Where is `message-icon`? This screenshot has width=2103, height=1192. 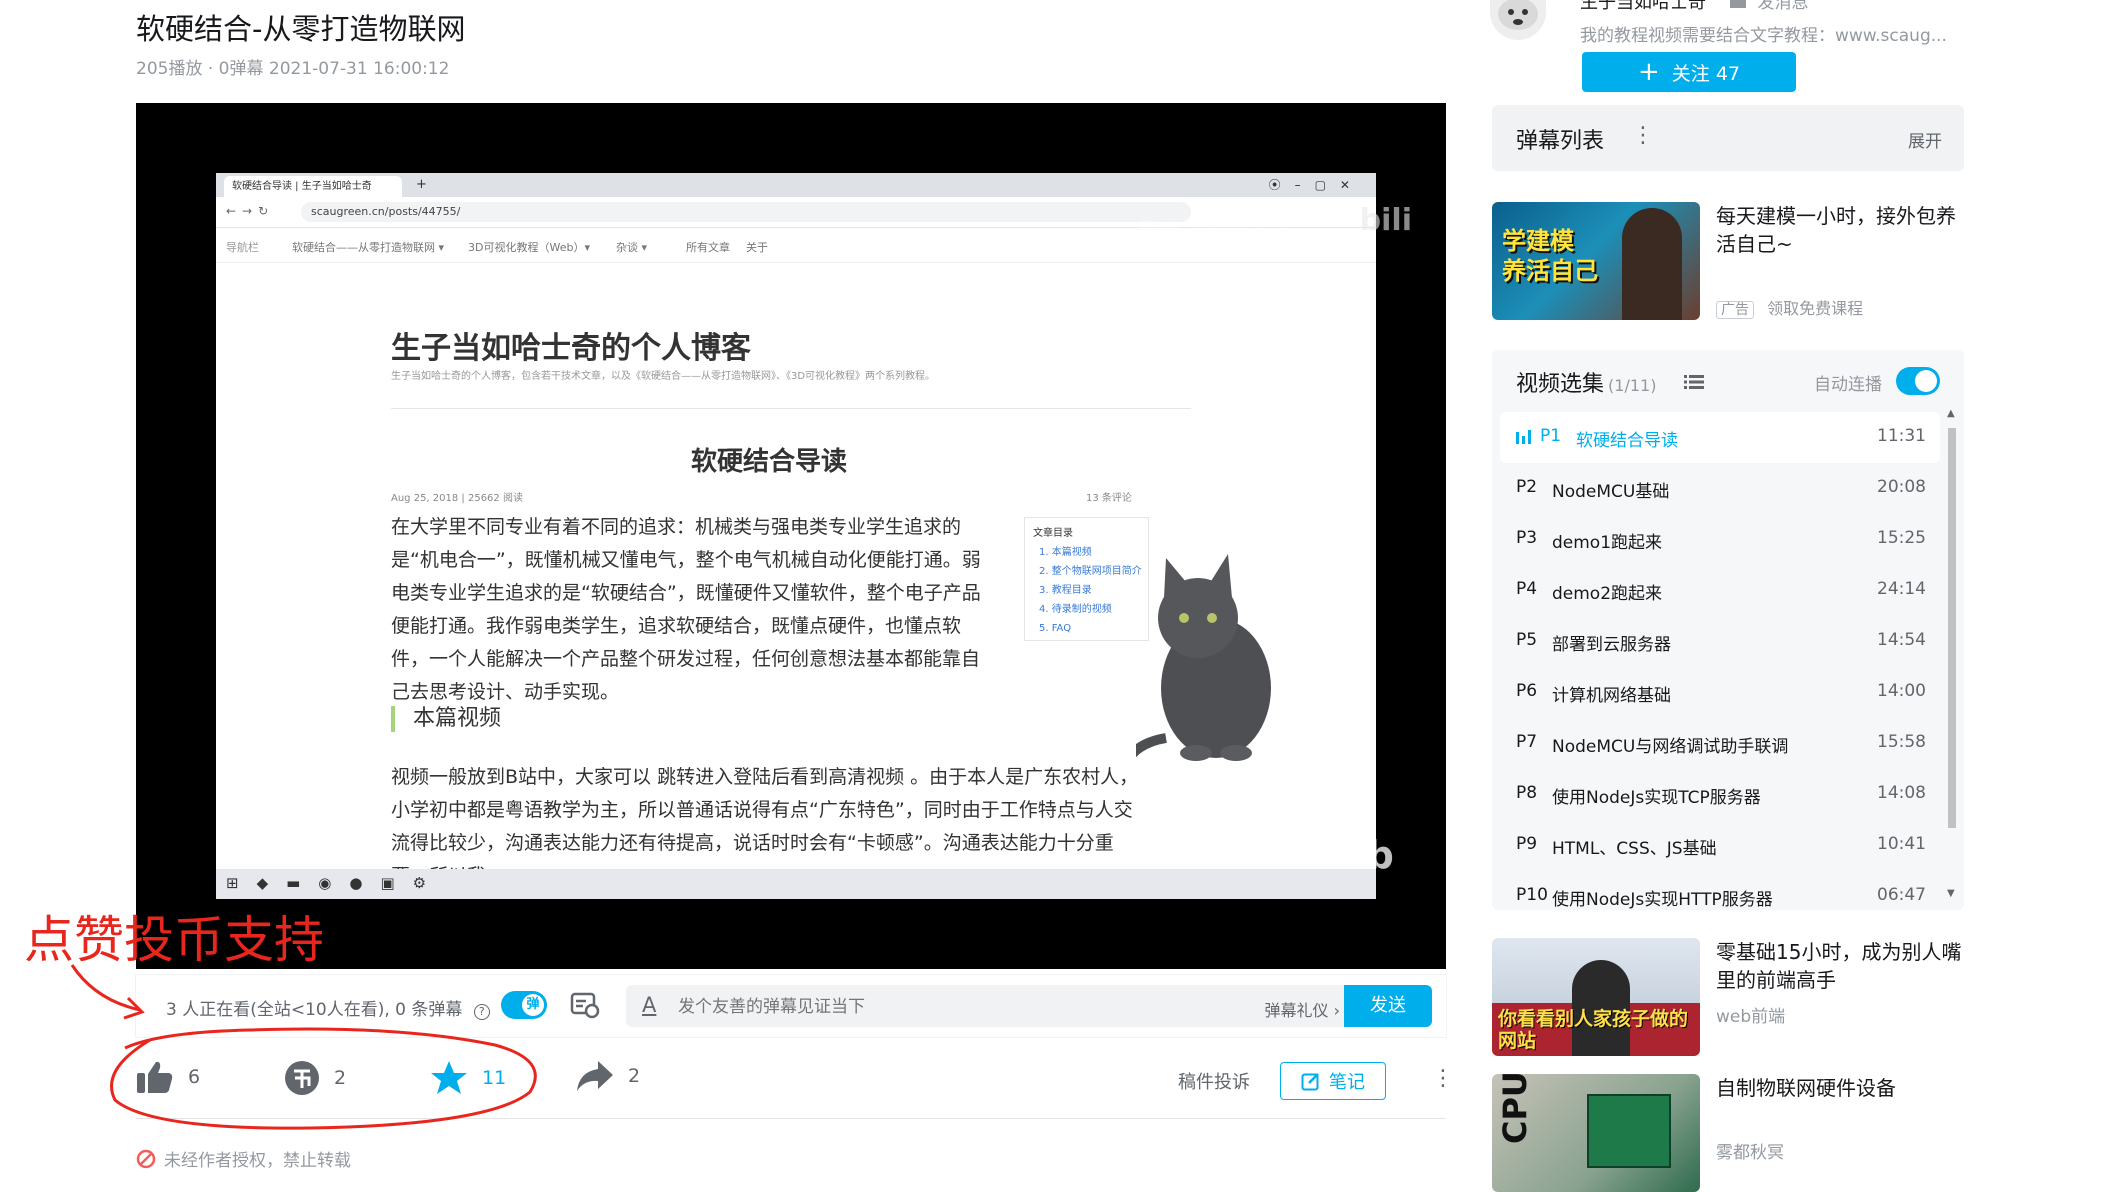
message-icon is located at coordinates (1737, 4).